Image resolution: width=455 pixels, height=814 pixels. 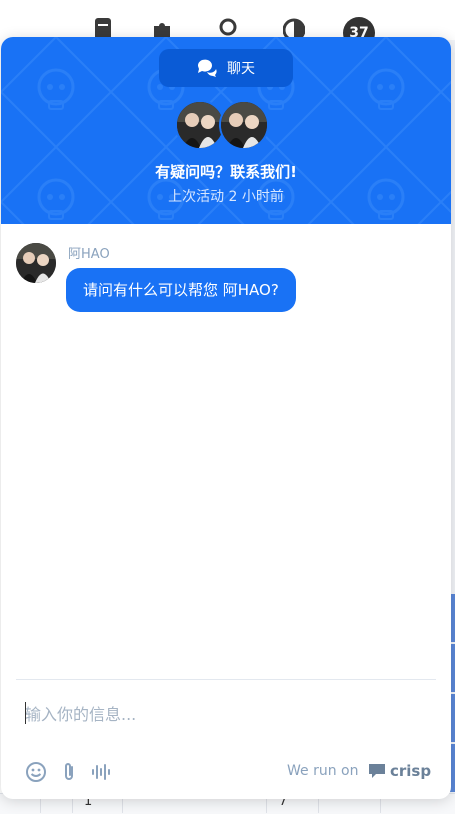 I want to click on tab-chat: 聊天, so click(x=226, y=68).